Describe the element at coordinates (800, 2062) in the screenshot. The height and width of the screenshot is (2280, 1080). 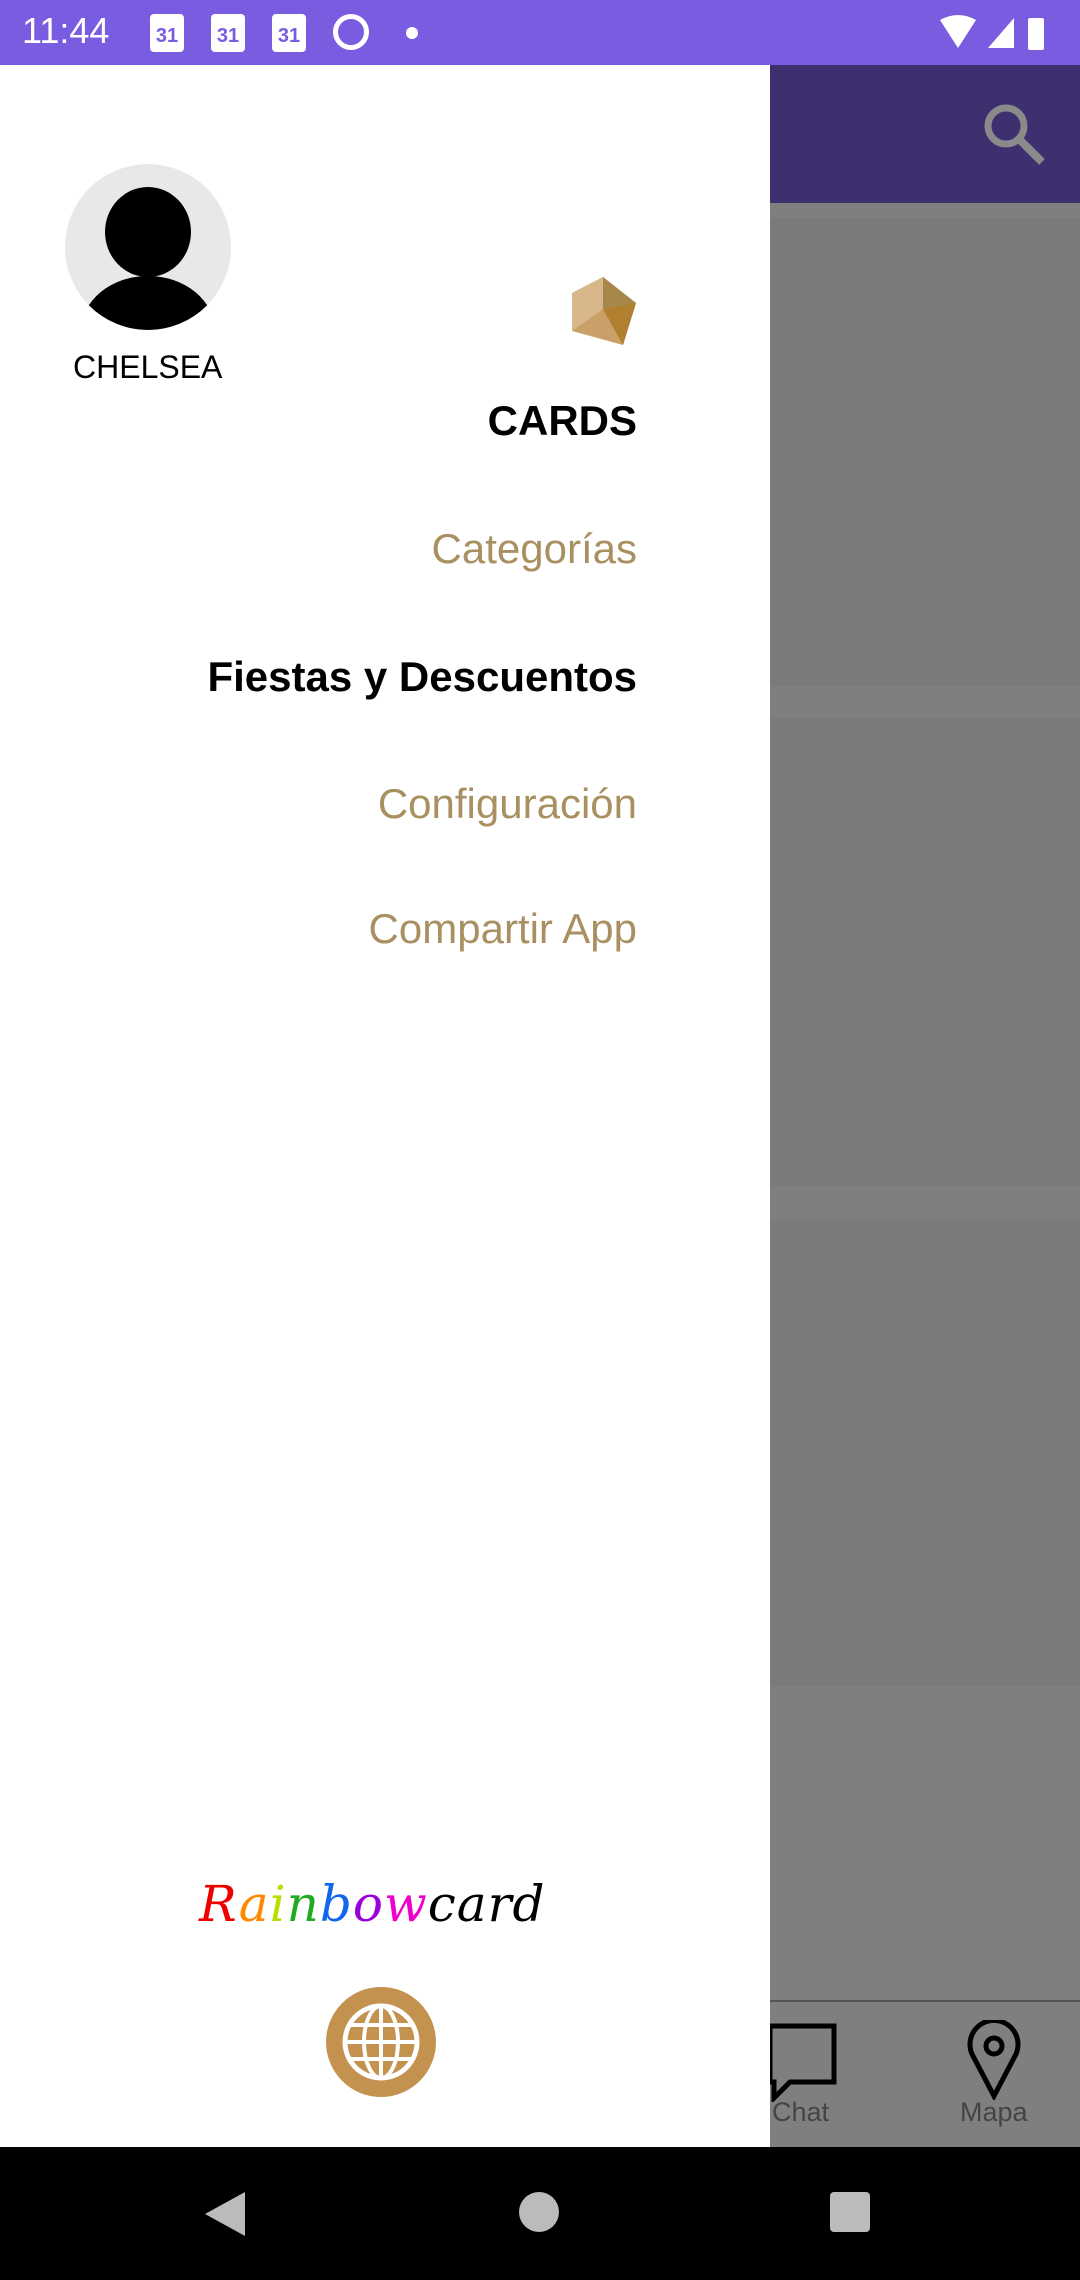
I see `chat-icon` at that location.